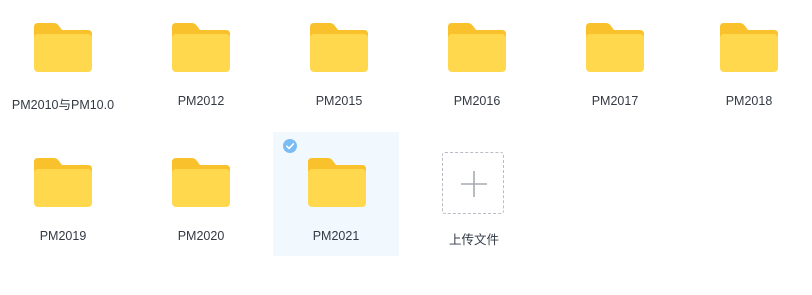 The width and height of the screenshot is (812, 295). I want to click on folder-item: PM2020, so click(201, 197).